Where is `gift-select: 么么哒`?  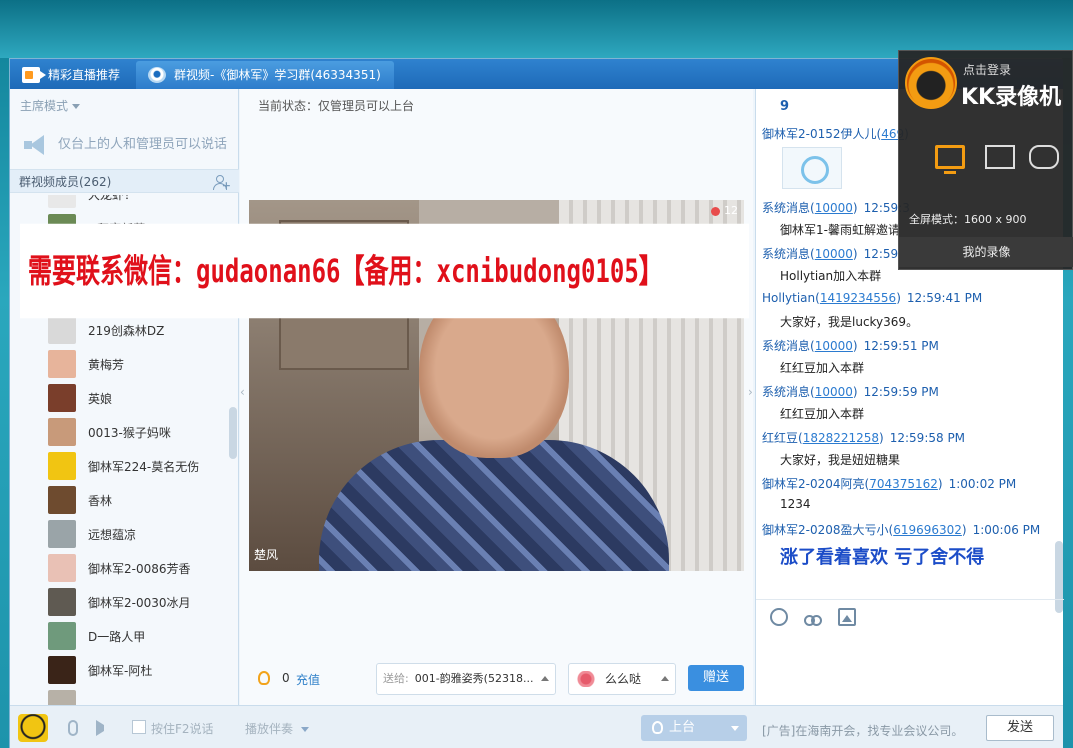
gift-select: 么么哒 is located at coordinates (622, 679).